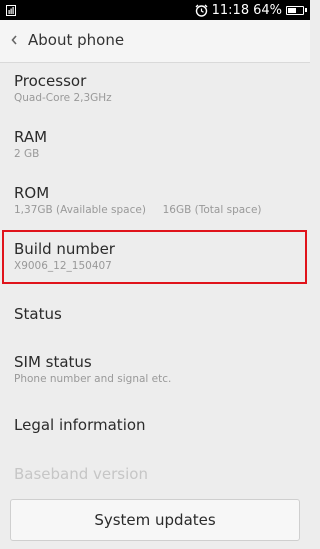 This screenshot has height=549, width=320. Describe the element at coordinates (31, 137) in the screenshot. I see `item-label: RAM` at that location.